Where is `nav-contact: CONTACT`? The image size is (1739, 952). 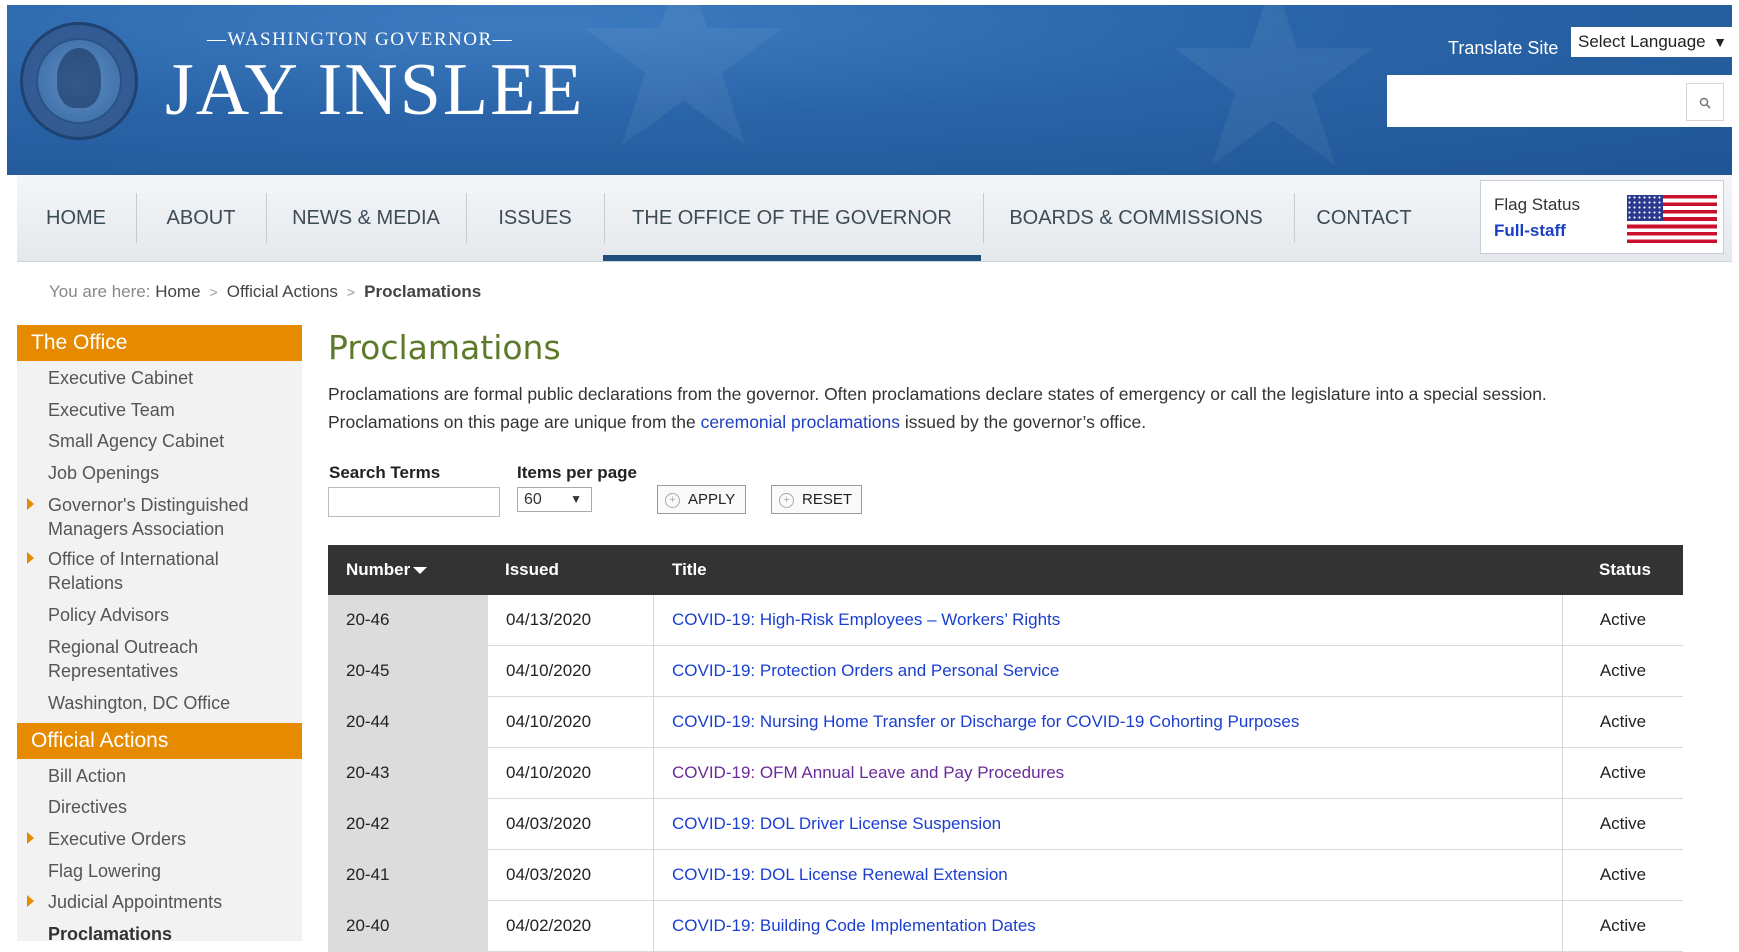 nav-contact: CONTACT is located at coordinates (1364, 218).